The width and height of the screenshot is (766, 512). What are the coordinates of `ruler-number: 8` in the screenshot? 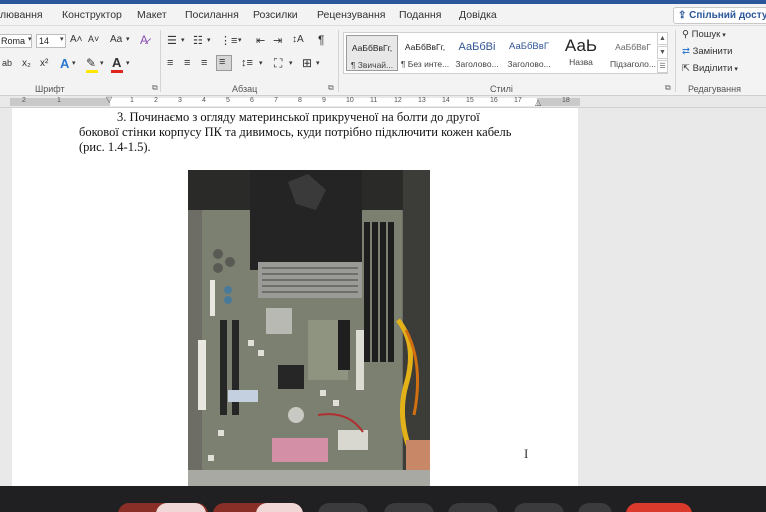 It's located at (300, 100).